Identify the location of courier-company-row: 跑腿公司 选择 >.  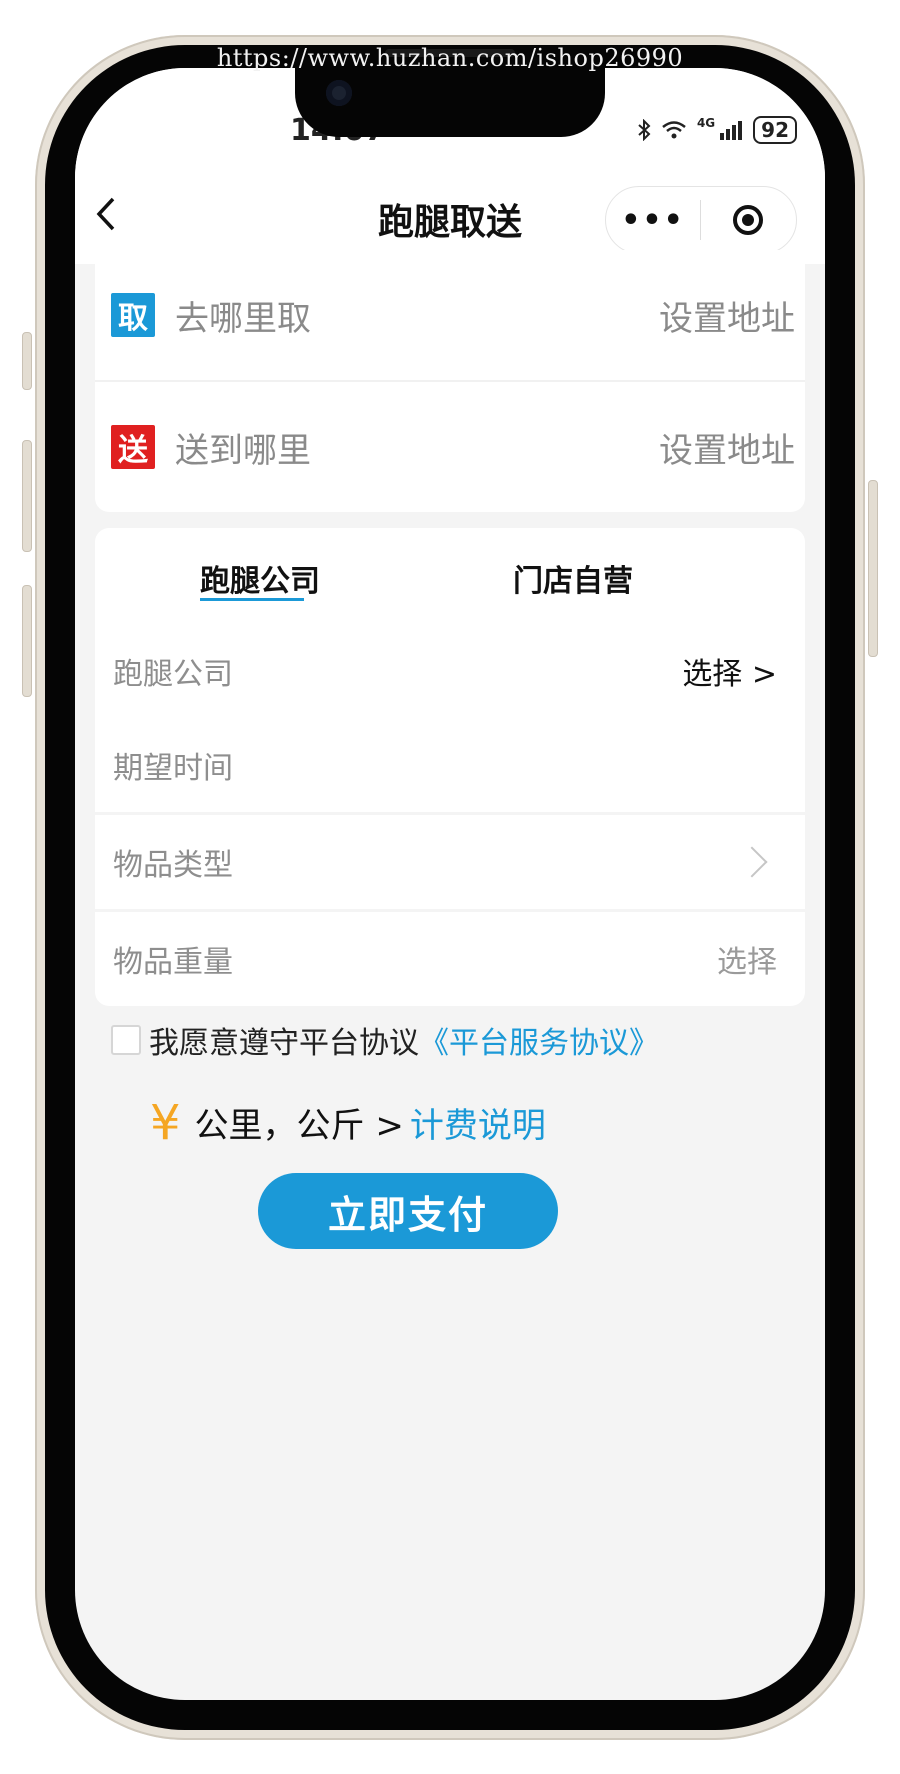
(450, 671).